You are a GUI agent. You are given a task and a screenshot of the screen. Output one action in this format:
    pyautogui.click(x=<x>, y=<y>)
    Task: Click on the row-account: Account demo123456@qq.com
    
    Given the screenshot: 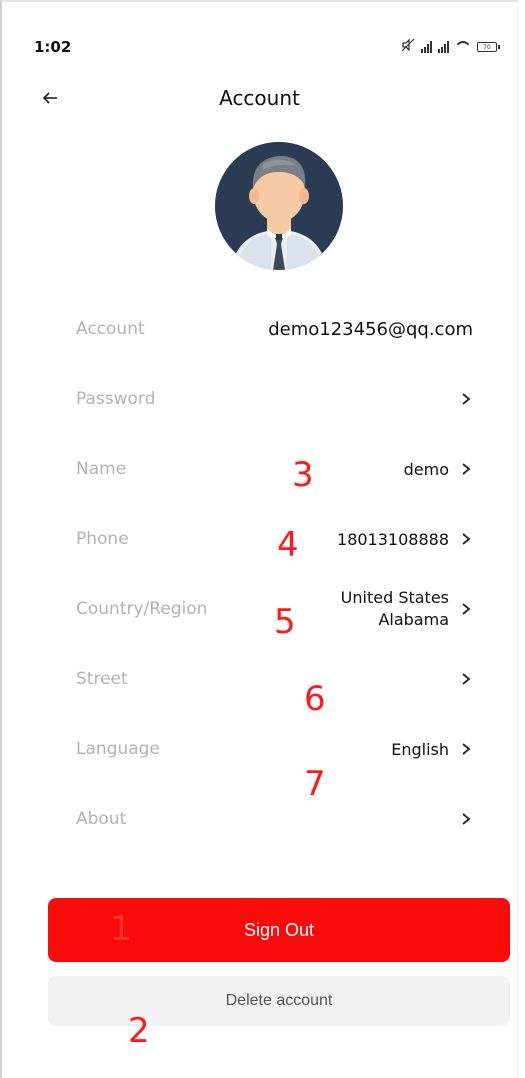 What is the action you would take?
    pyautogui.click(x=274, y=329)
    